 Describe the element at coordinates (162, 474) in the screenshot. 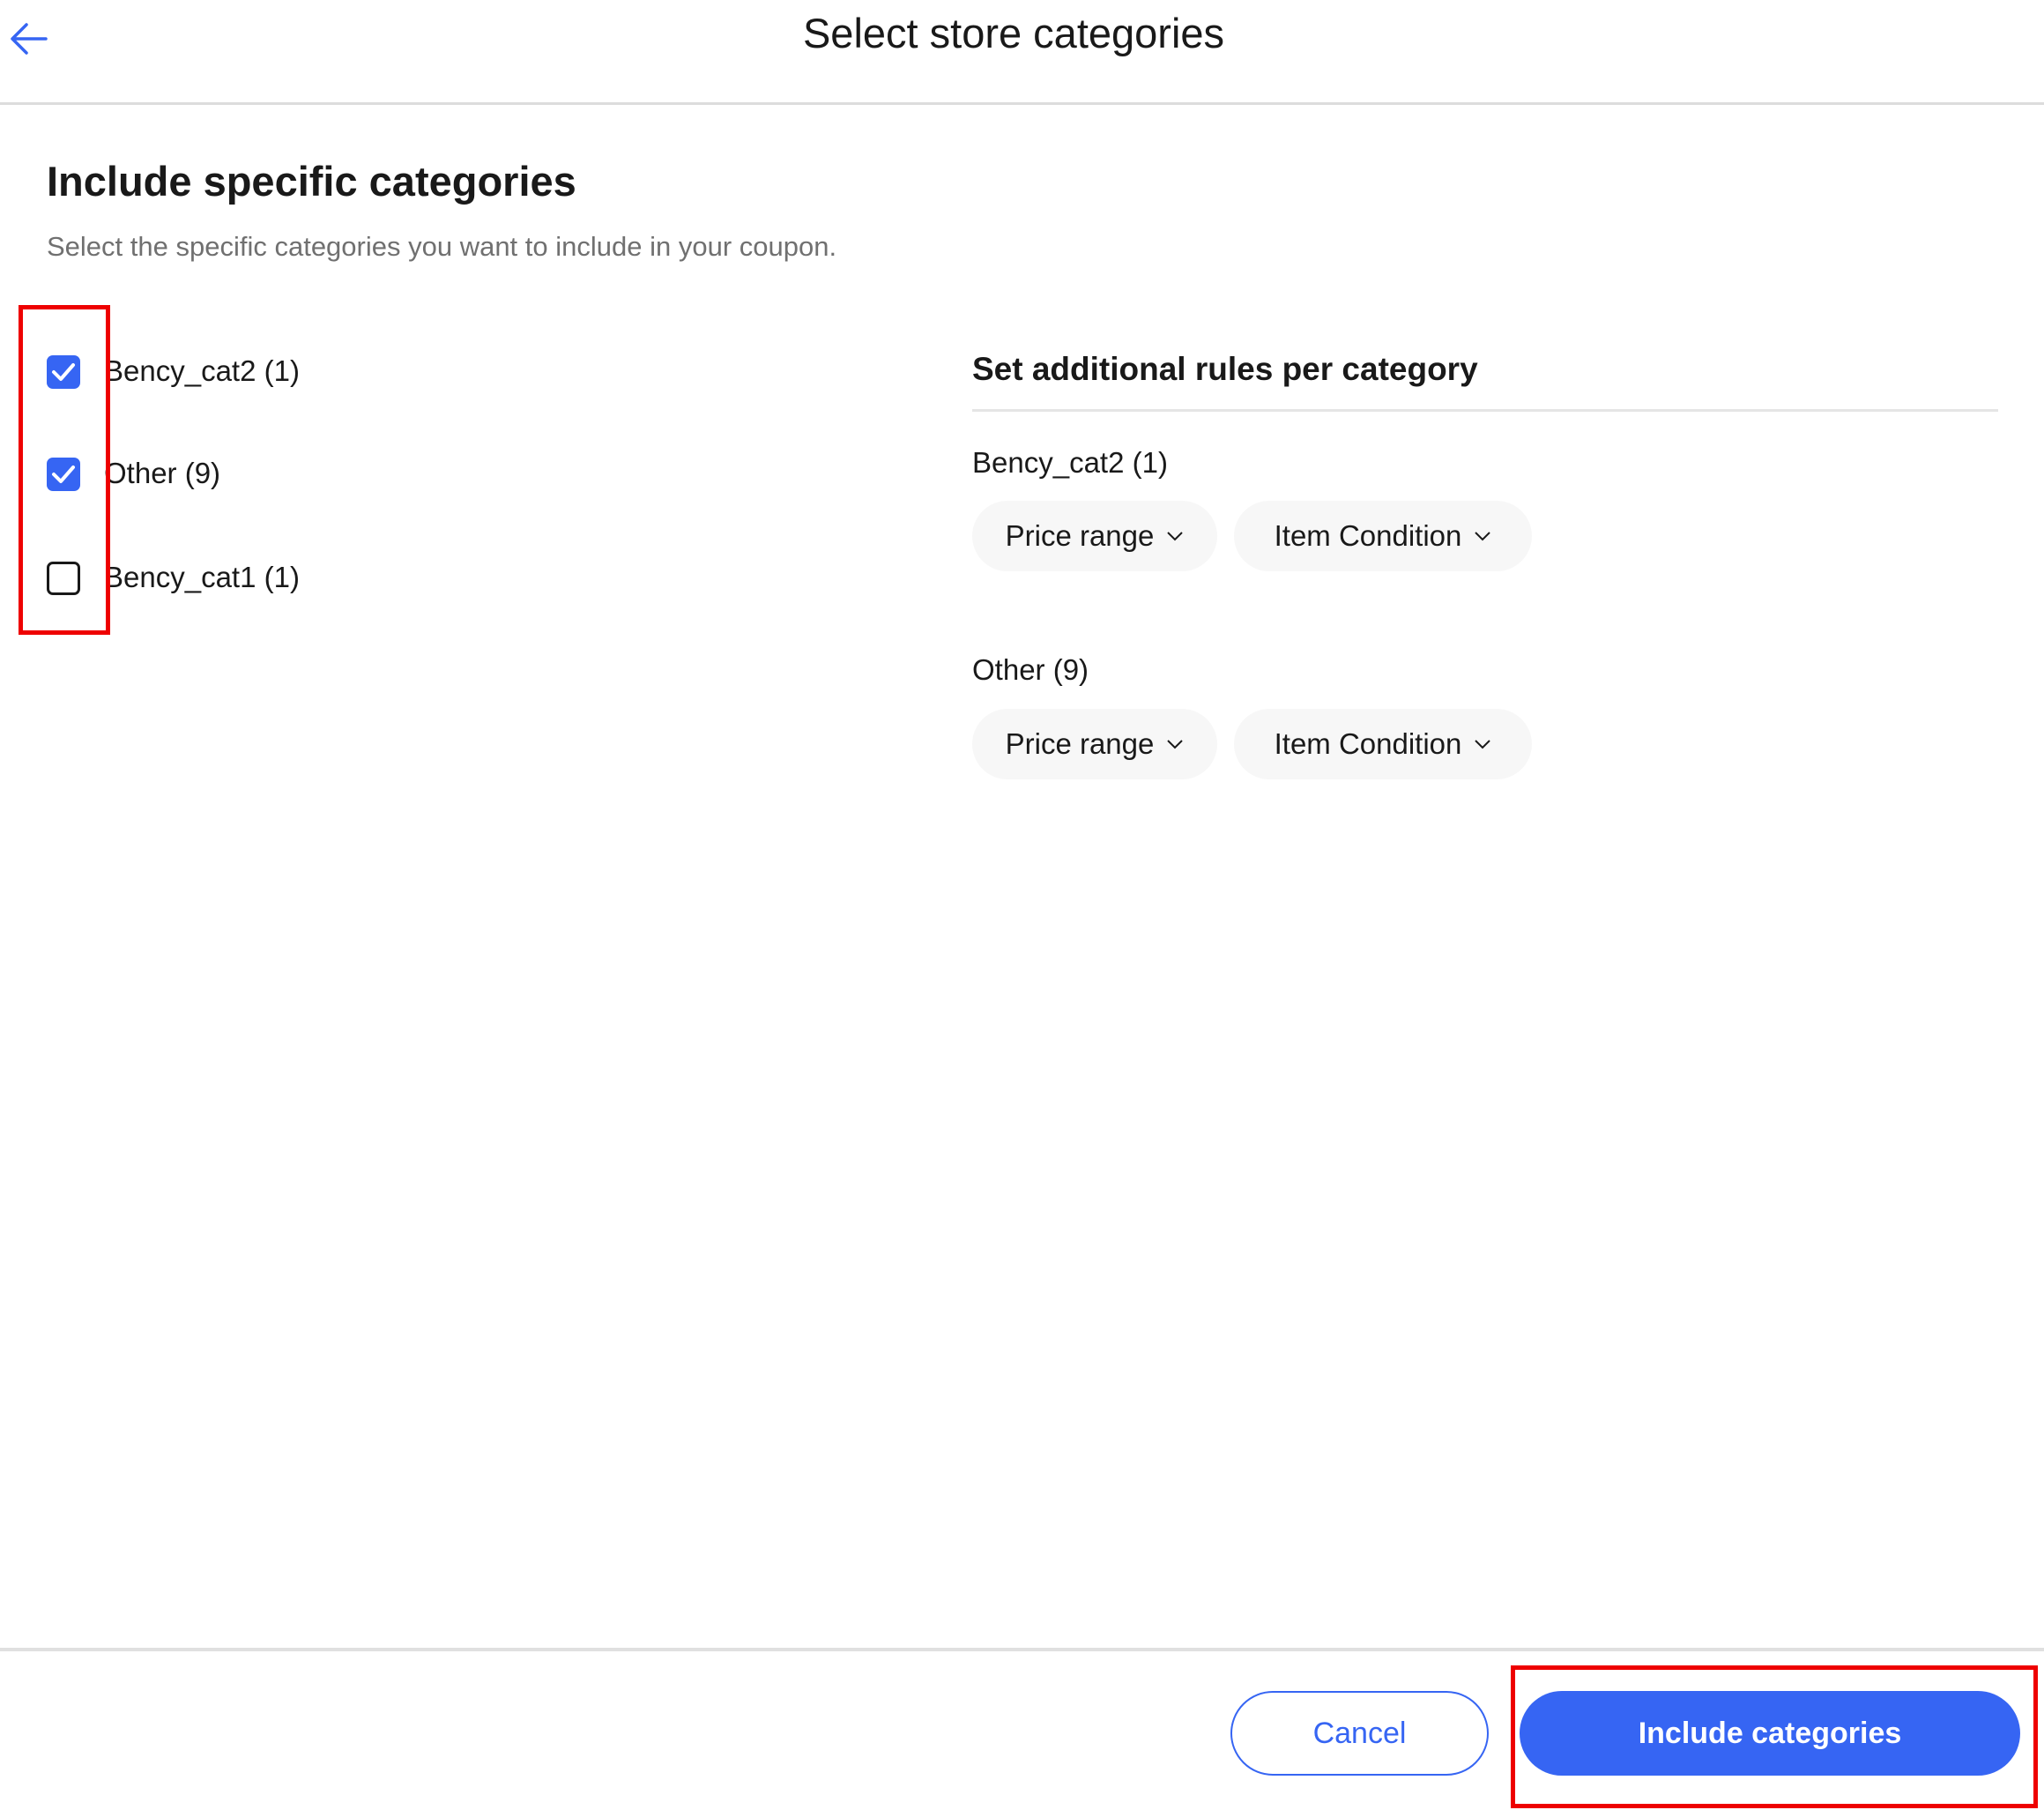

I see `category-label: Other (9)` at that location.